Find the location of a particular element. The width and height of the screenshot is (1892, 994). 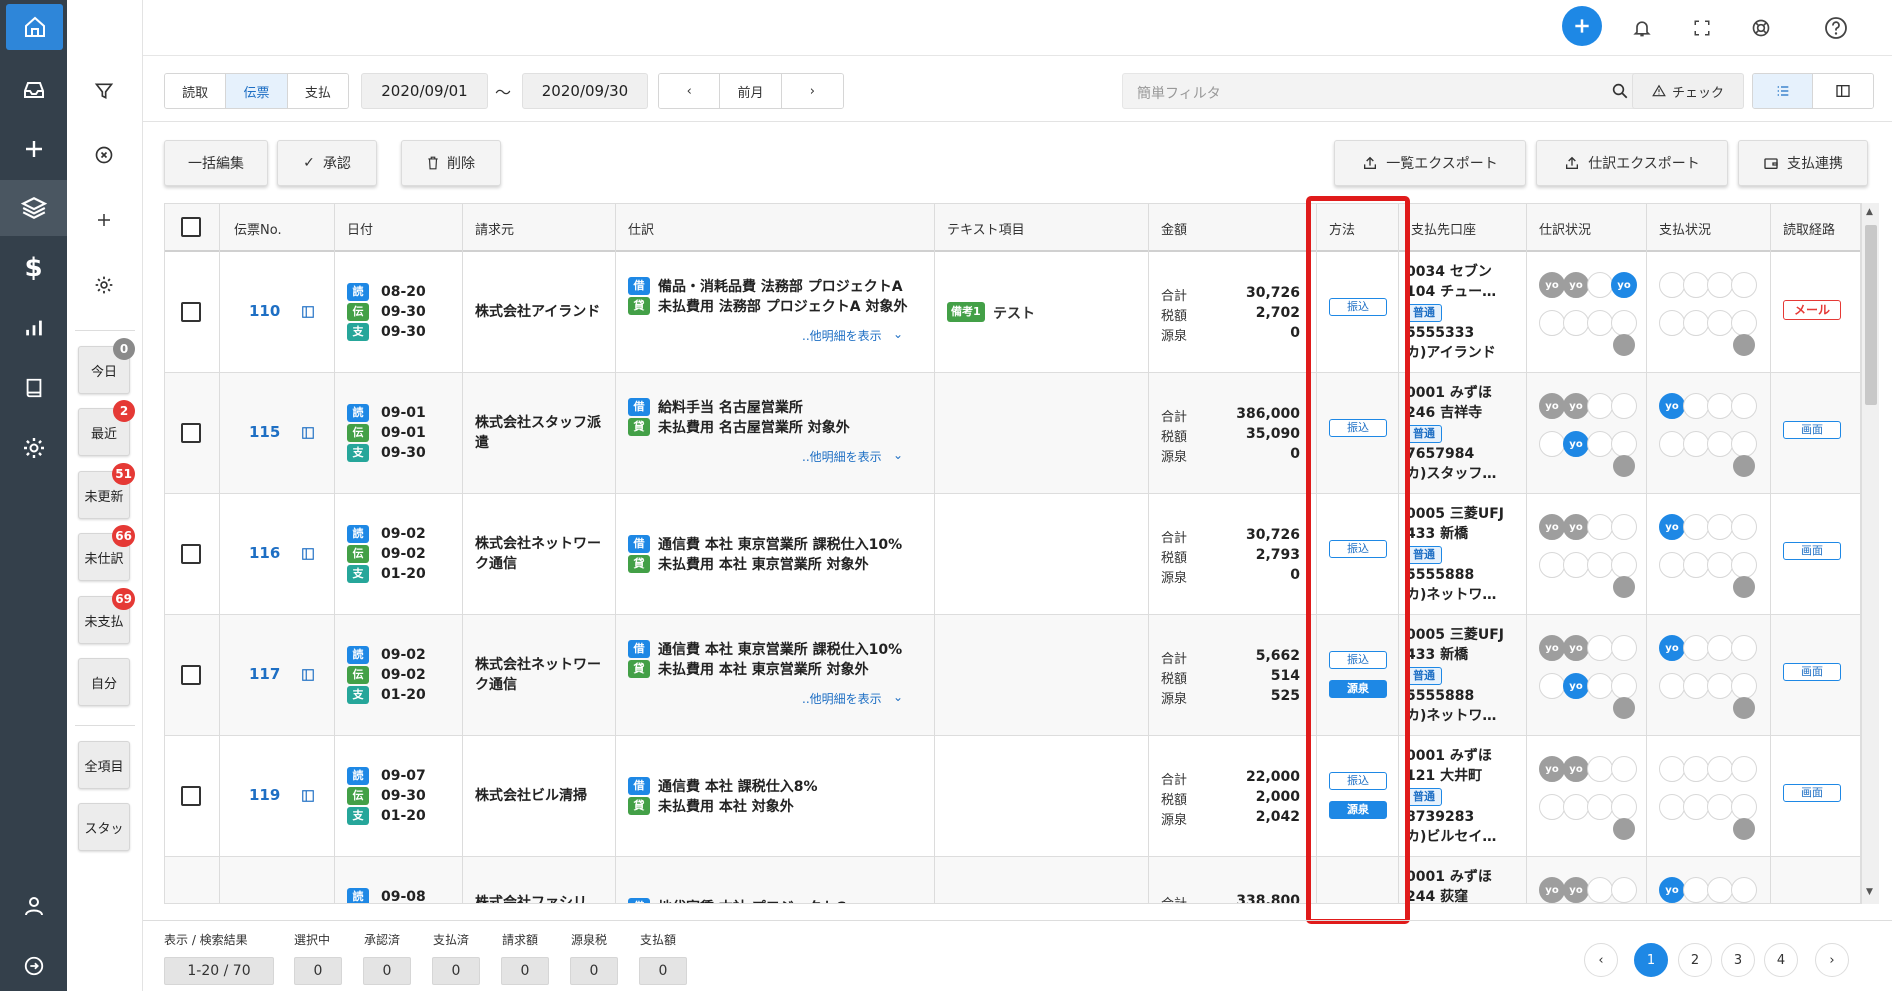

col-date: 日付 is located at coordinates (360, 228).